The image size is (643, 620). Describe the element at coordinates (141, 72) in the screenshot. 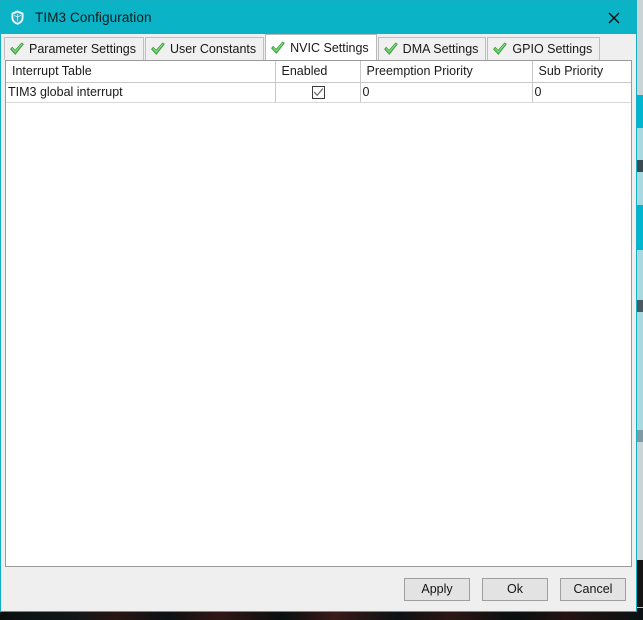

I see `column-header-interrupt-table: Interrupt Table` at that location.